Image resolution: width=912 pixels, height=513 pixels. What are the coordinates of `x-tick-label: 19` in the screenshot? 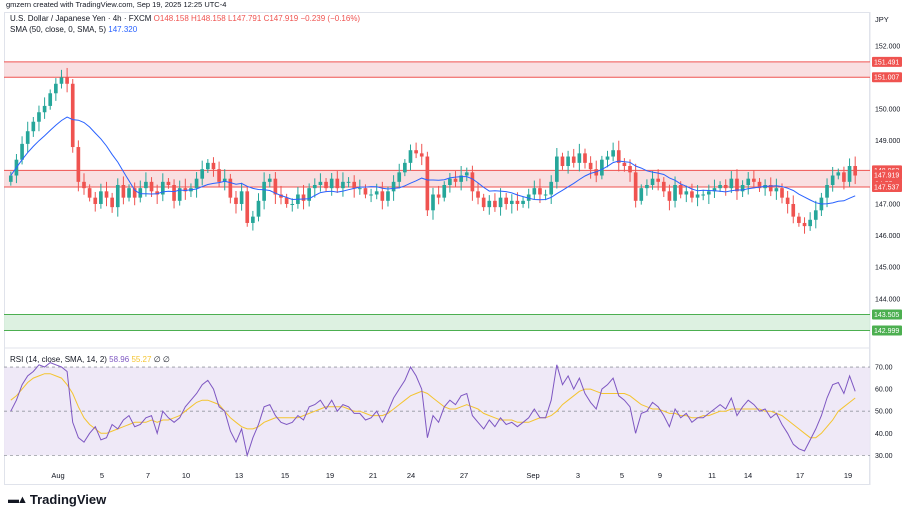 It's located at (848, 475).